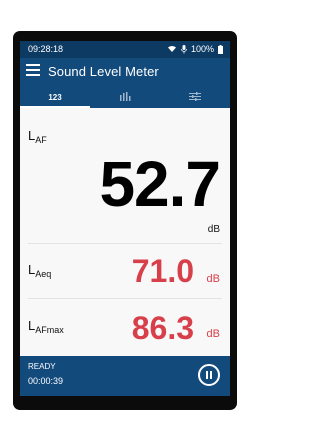  Describe the element at coordinates (184, 49) in the screenshot. I see `microphone-icon` at that location.